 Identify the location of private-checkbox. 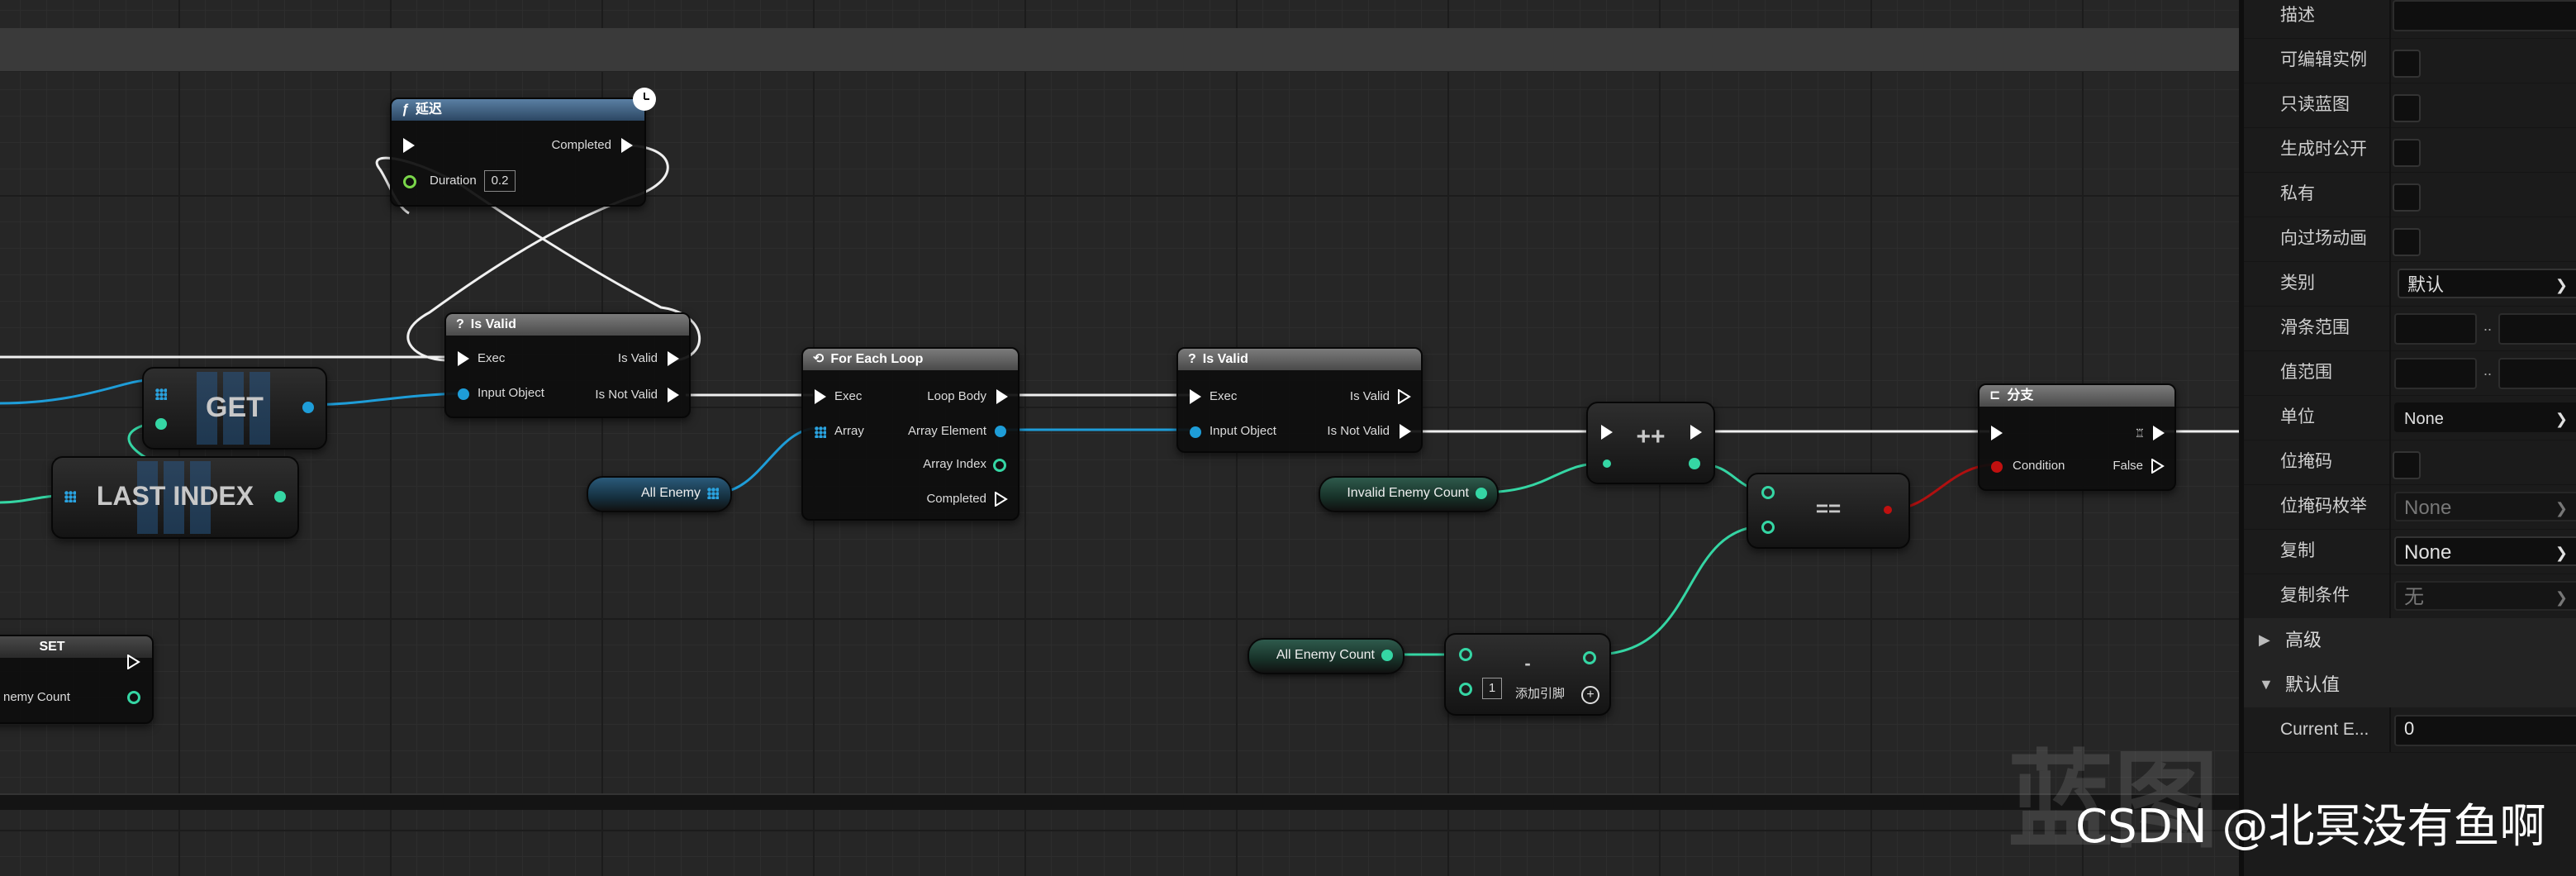
(2407, 198).